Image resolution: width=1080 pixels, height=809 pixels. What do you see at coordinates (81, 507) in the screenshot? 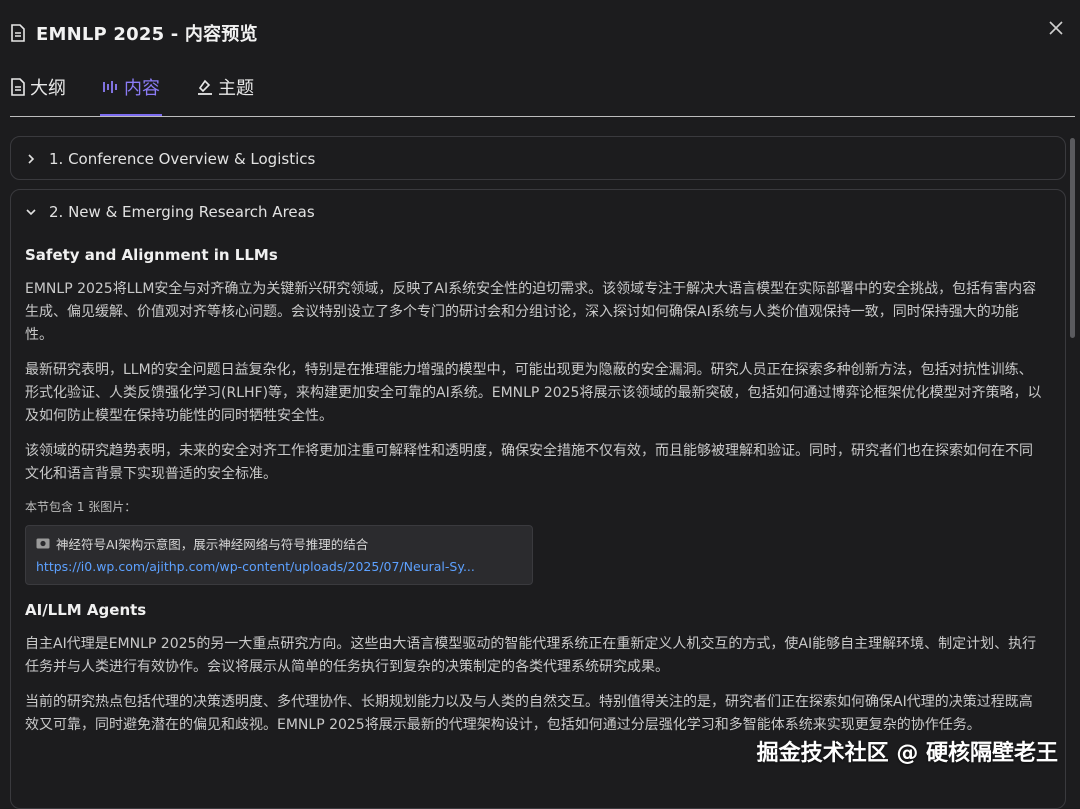
I see `image-count-note: 本节包含 1 张图片：` at bounding box center [81, 507].